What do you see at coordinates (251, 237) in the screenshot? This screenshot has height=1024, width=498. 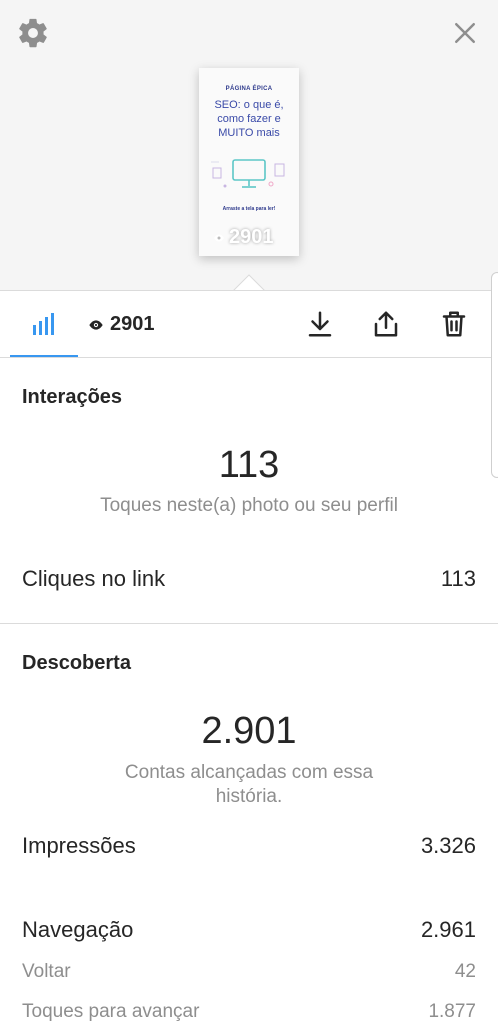 I see `thumb-views-text: 2901` at bounding box center [251, 237].